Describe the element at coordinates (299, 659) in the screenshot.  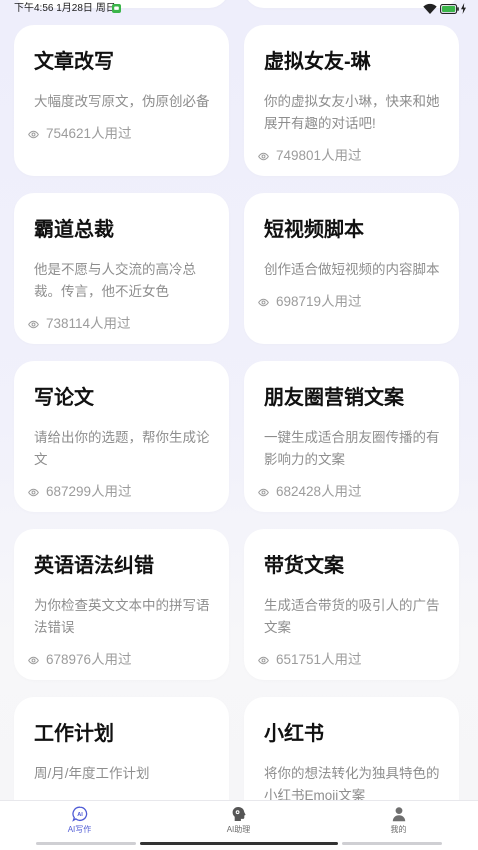
I see `usage-number: 651751` at that location.